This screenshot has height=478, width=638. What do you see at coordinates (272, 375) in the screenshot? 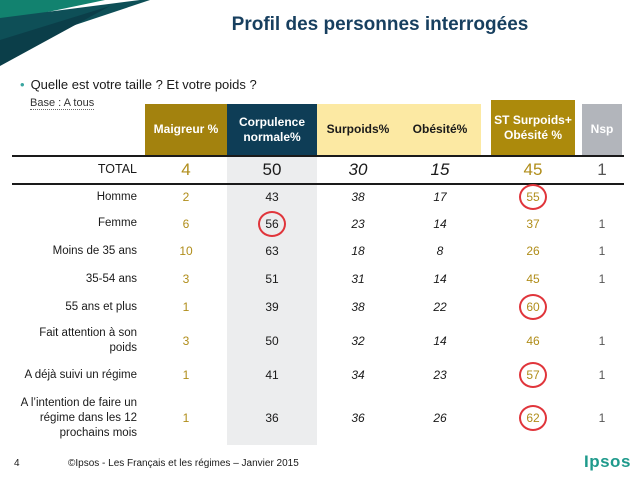
I see `table-cell: 41` at bounding box center [272, 375].